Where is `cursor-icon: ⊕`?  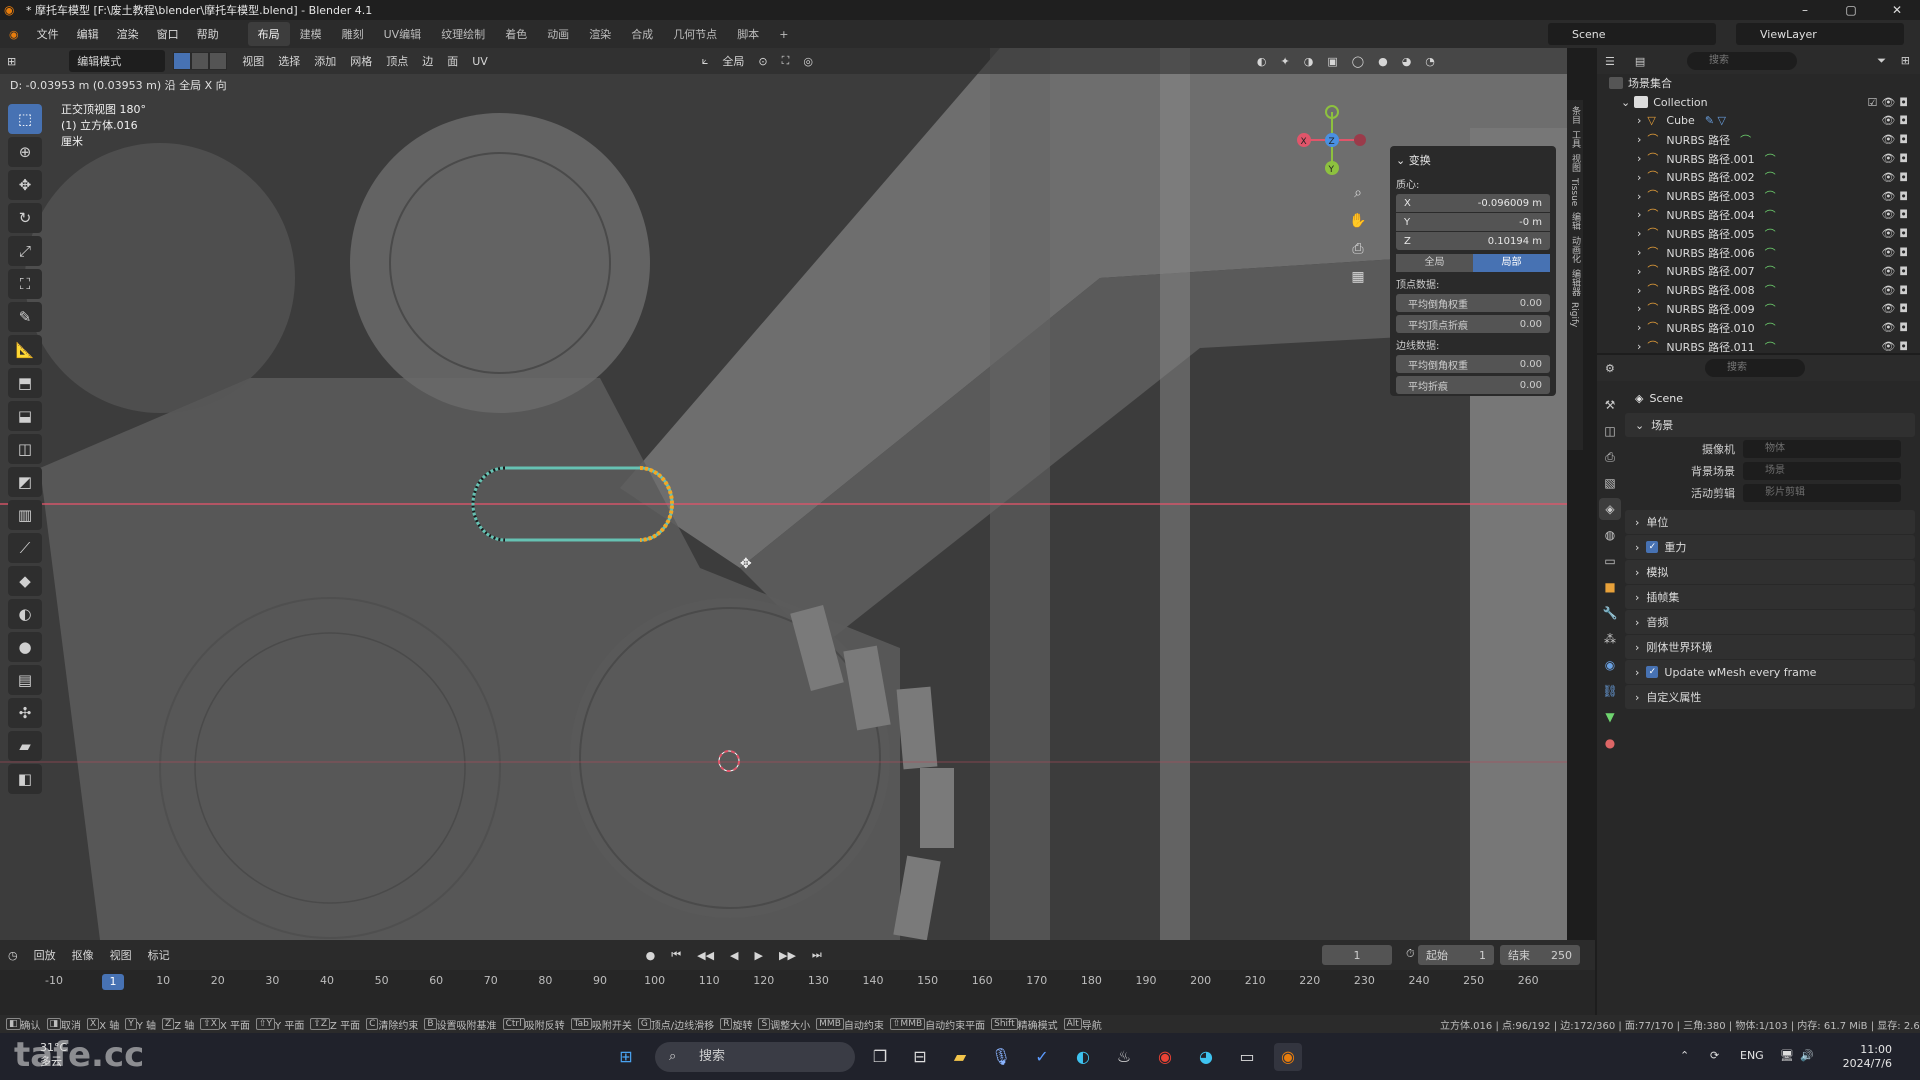 cursor-icon: ⊕ is located at coordinates (25, 152).